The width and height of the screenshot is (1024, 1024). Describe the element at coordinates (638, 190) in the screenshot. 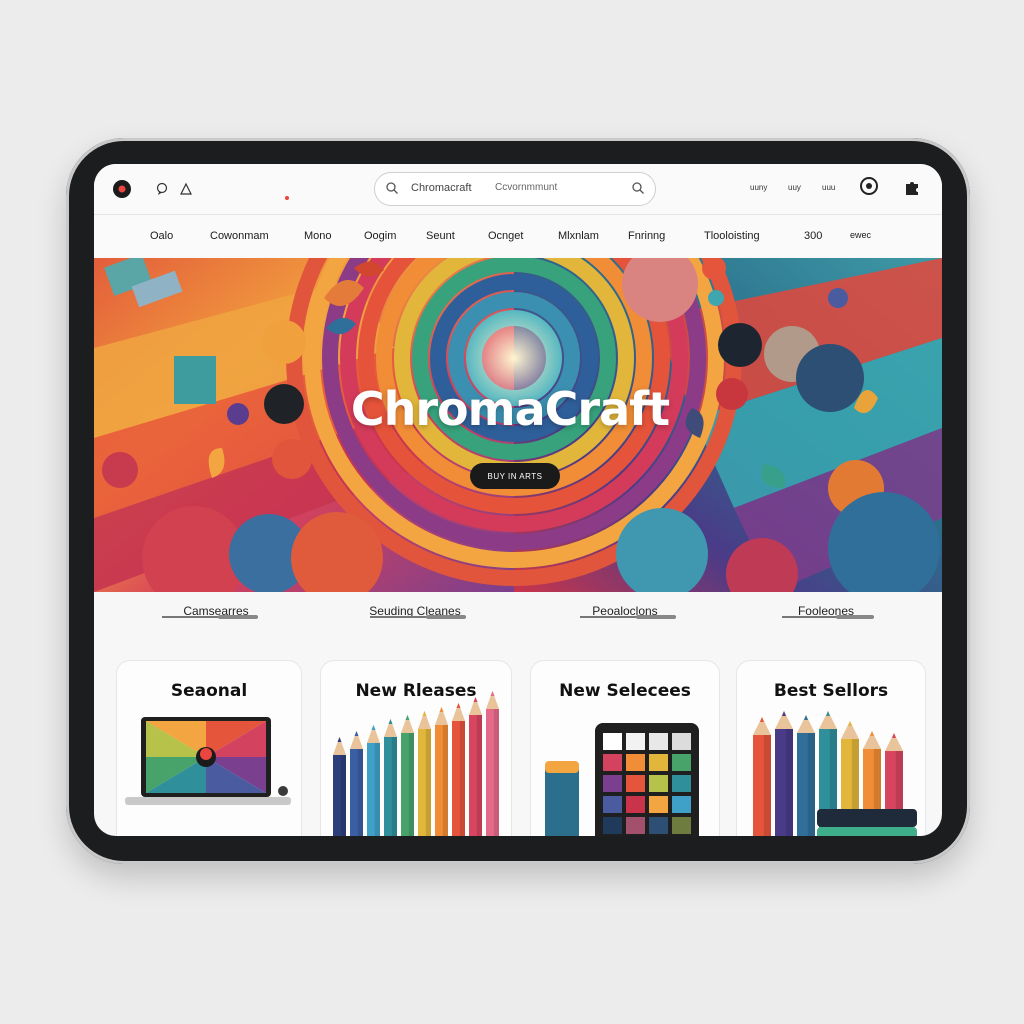

I see `search-submit-icon` at that location.